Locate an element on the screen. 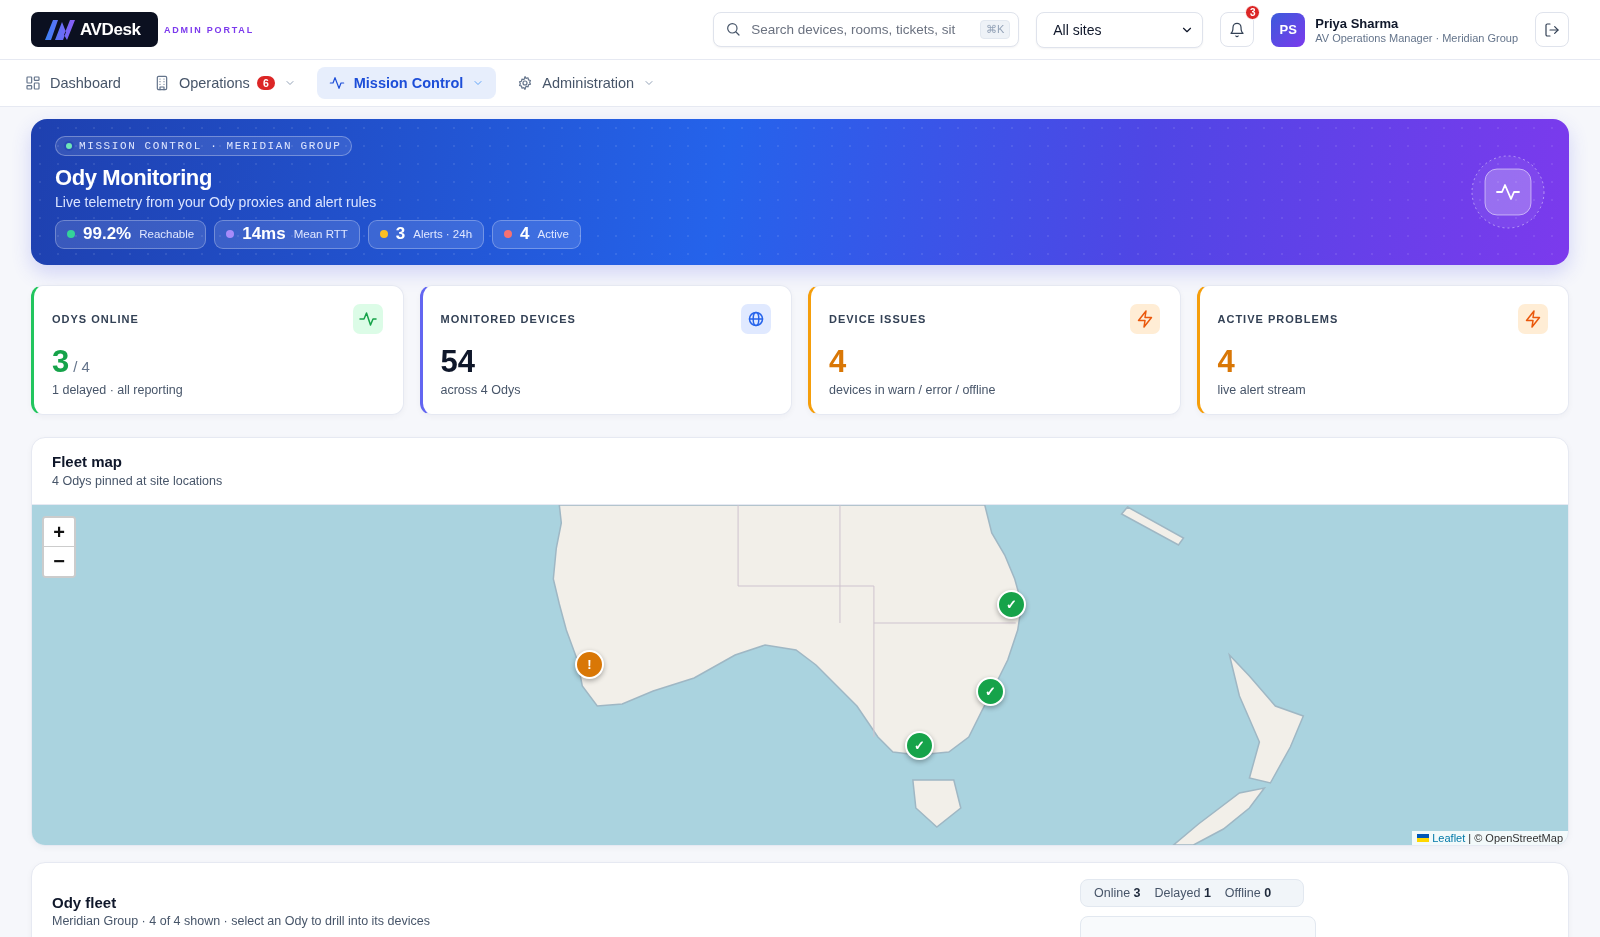 This screenshot has width=1600, height=937. kpi-note: 1 delayed · all reporting is located at coordinates (118, 390).